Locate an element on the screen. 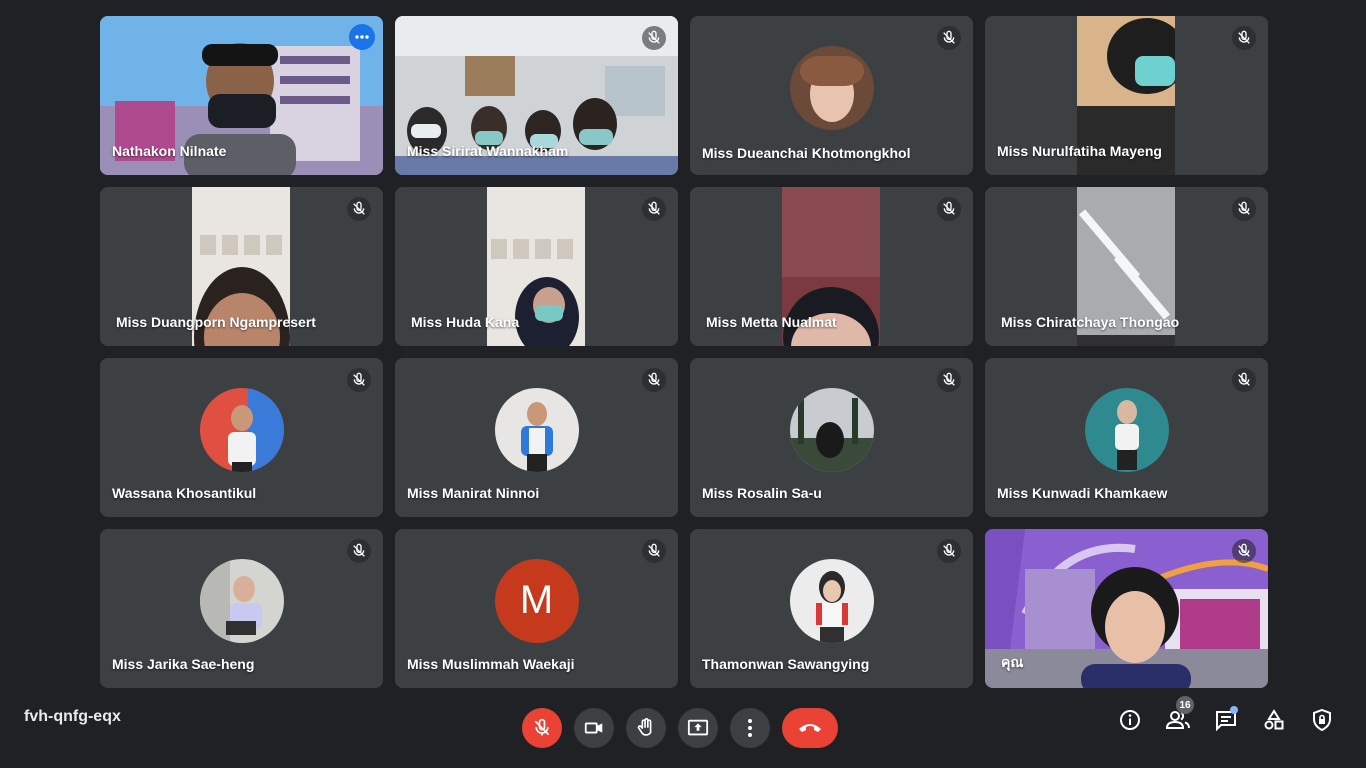 This screenshot has width=1366, height=768. participant-tile: Miss Rosalin Sa-u is located at coordinates (831, 437).